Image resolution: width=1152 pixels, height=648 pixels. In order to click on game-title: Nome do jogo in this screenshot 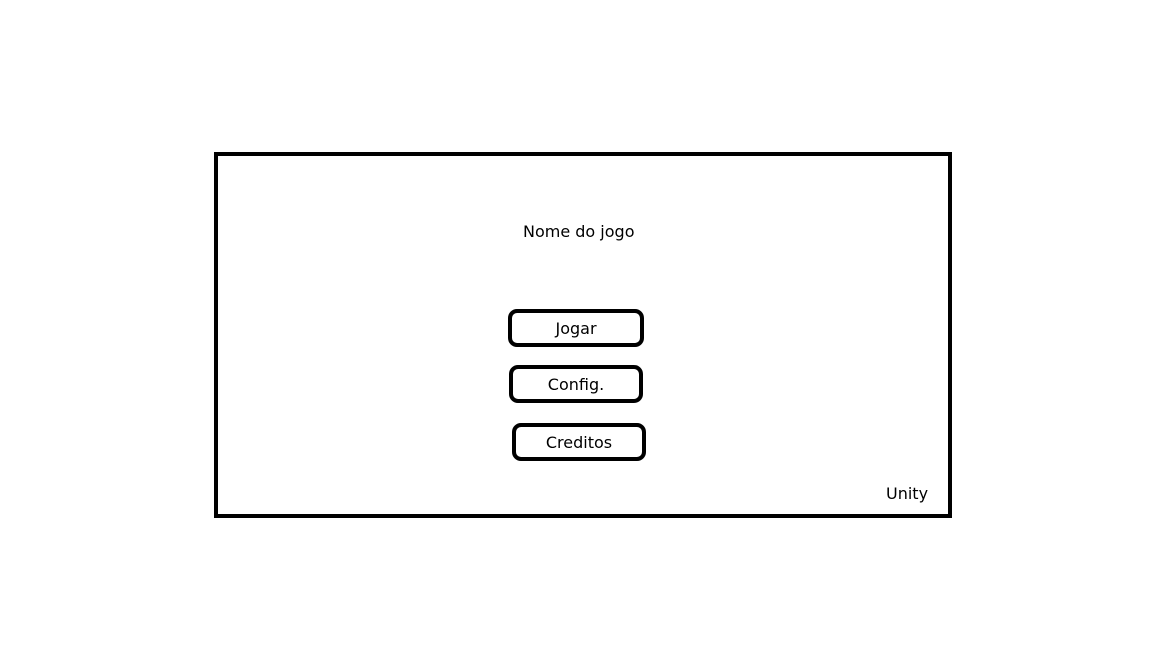, I will do `click(579, 231)`.